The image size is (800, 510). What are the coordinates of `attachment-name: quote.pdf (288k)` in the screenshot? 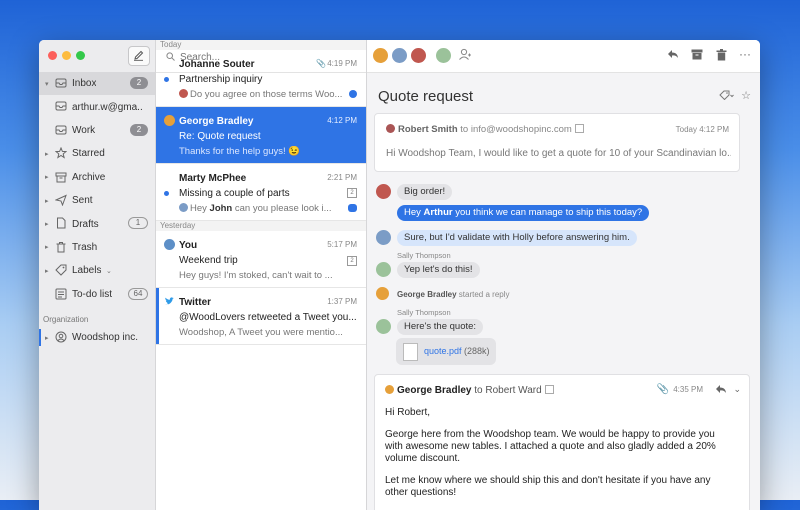 It's located at (457, 351).